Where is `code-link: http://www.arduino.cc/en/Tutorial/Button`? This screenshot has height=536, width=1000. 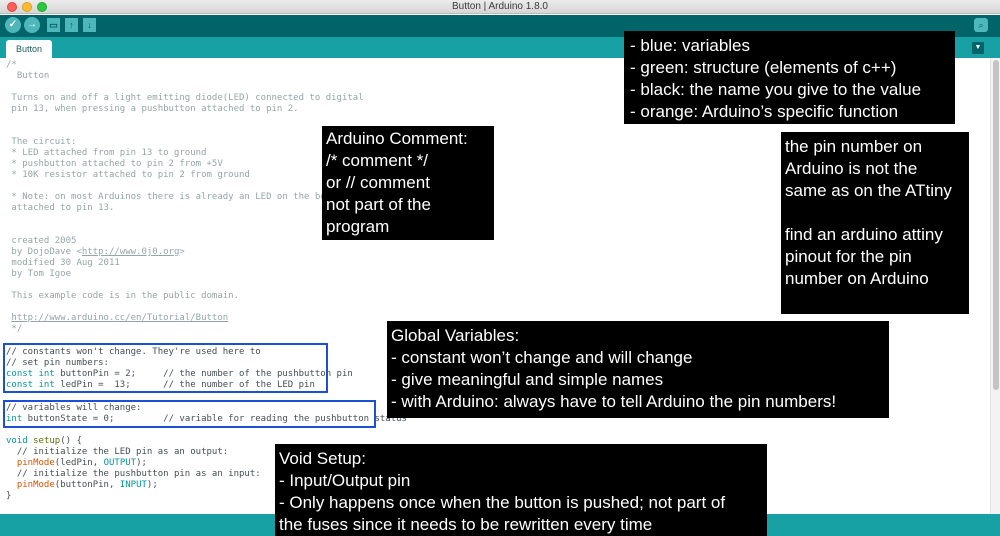 code-link: http://www.arduino.cc/en/Tutorial/Button is located at coordinates (119, 318).